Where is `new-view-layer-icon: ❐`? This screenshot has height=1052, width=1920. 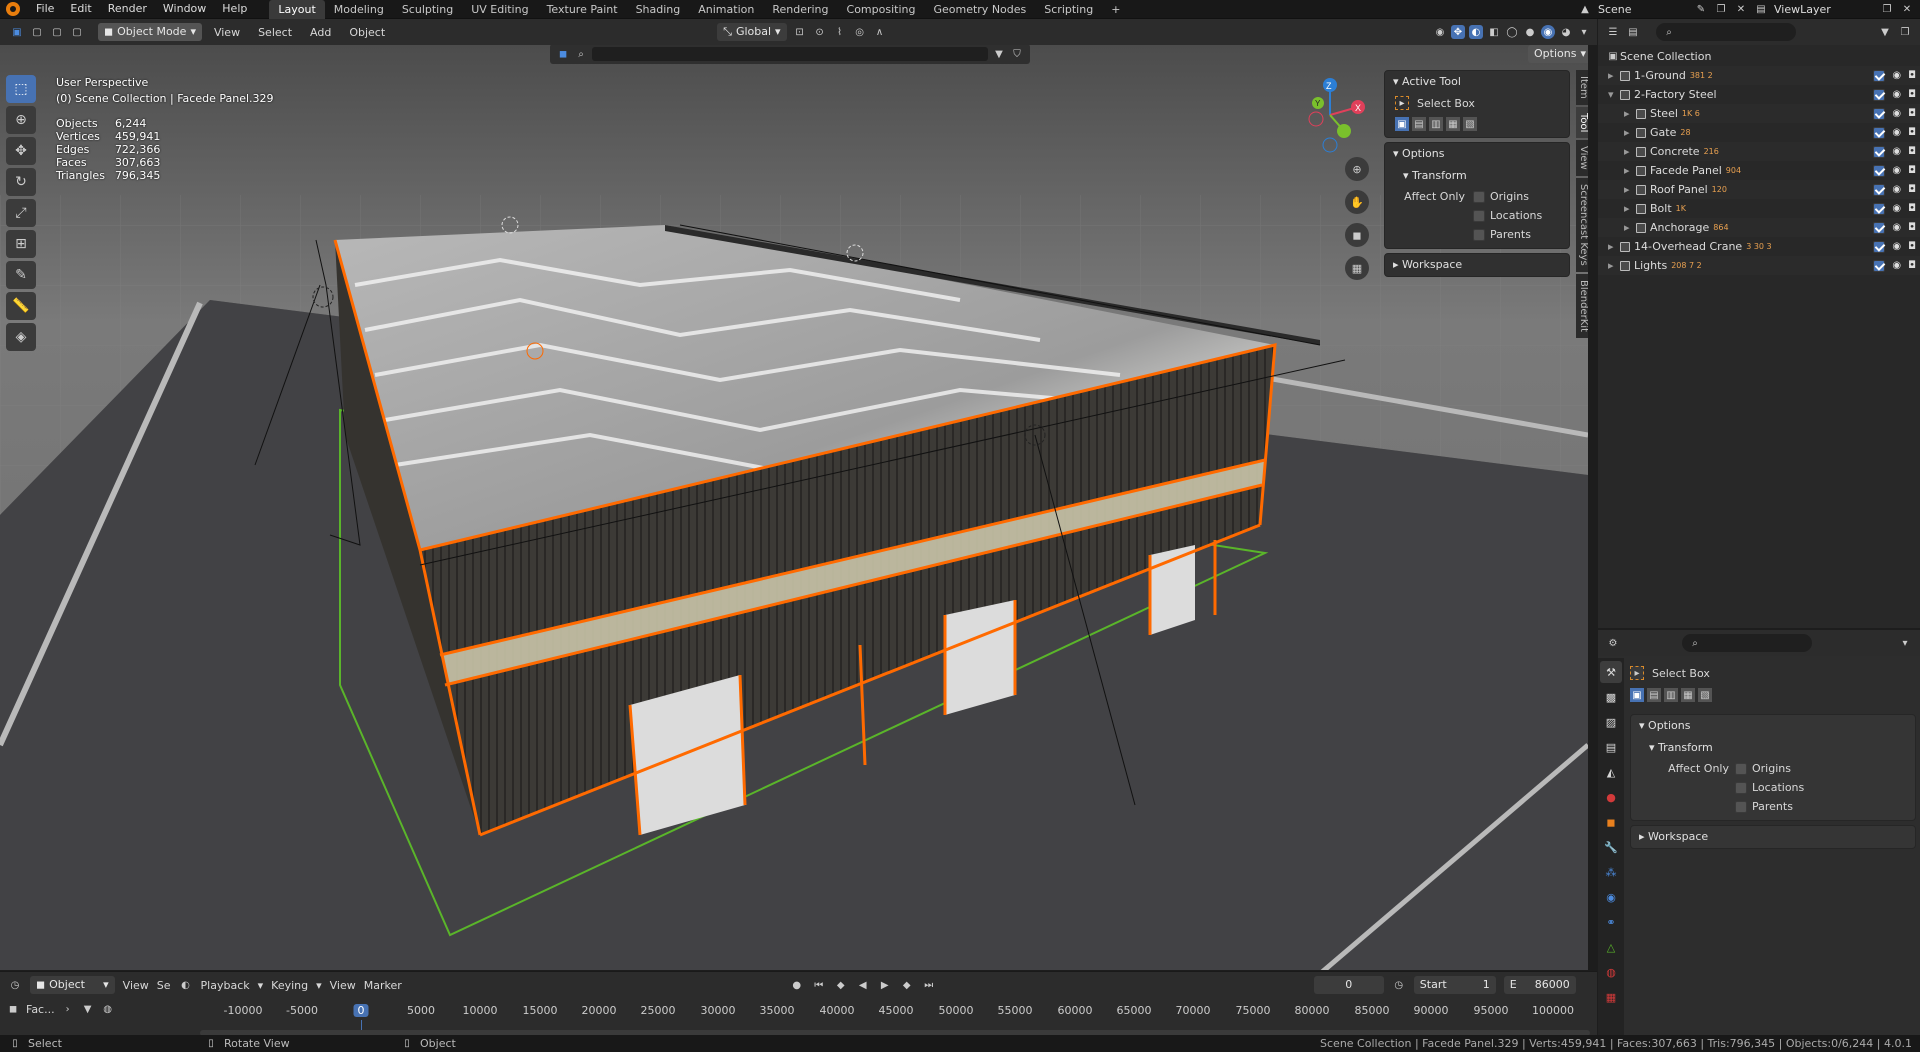
new-view-layer-icon: ❐ is located at coordinates (1887, 9).